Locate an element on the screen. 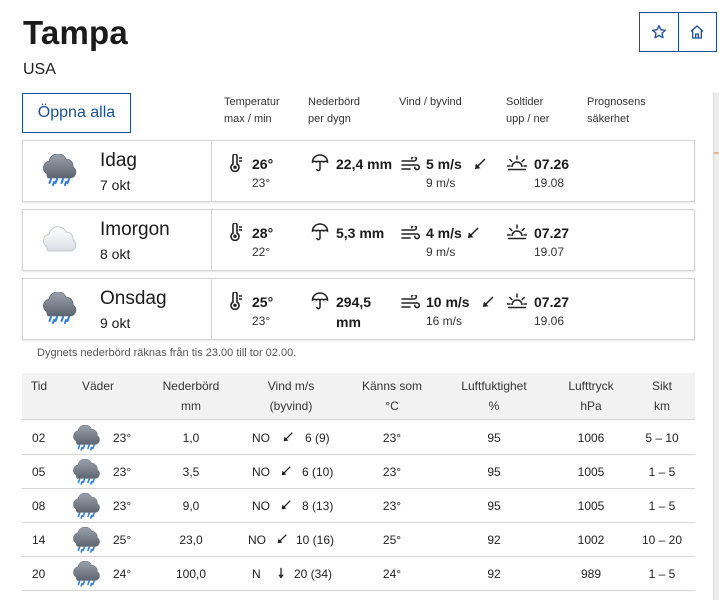 The width and height of the screenshot is (719, 600). row-precipitation: 9,0 is located at coordinates (191, 506).